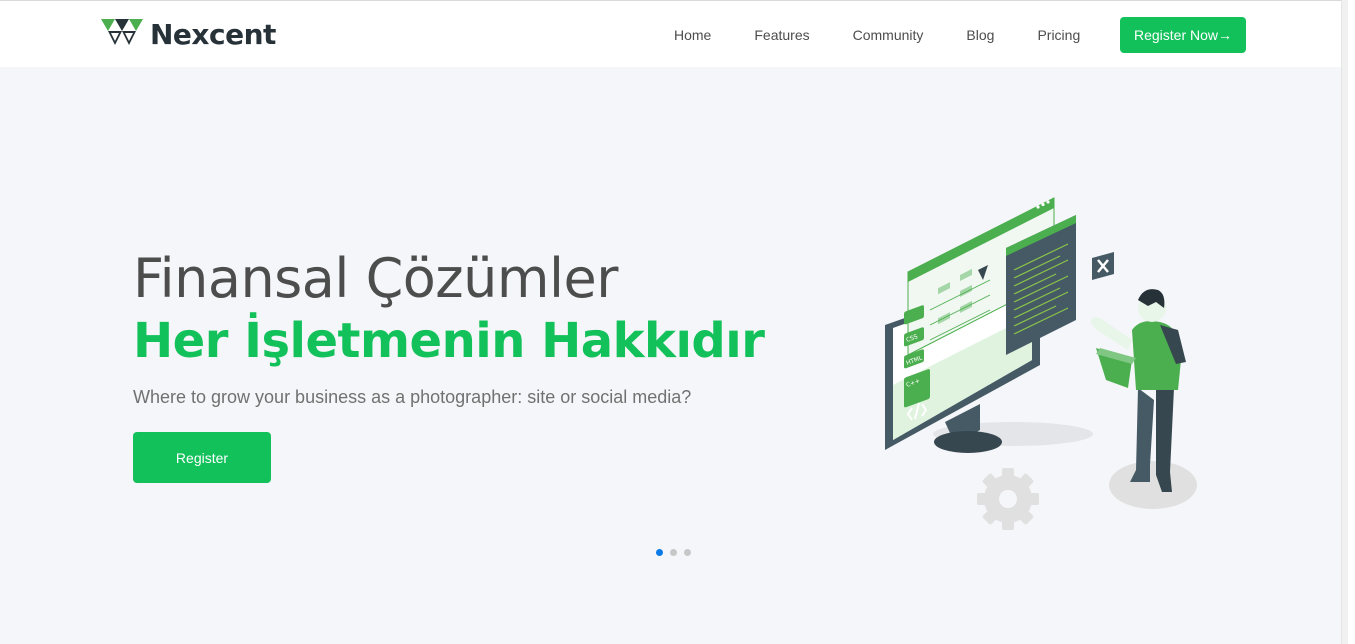 This screenshot has height=644, width=1355. Describe the element at coordinates (1344, 322) in the screenshot. I see `vertical-scrollbar` at that location.